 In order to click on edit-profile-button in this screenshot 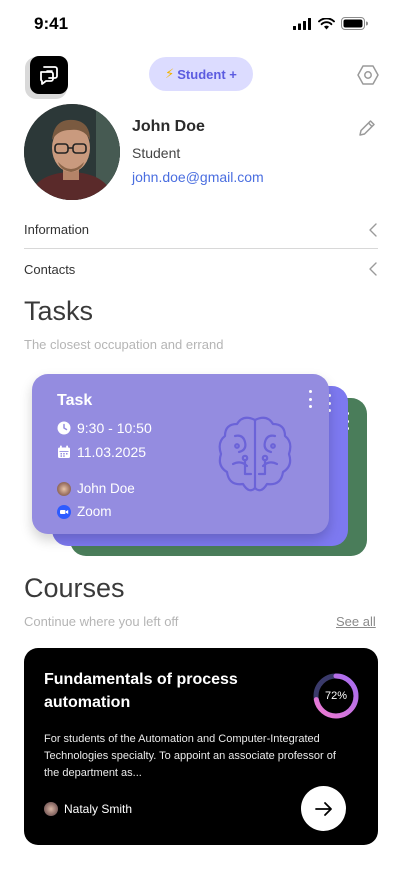, I will do `click(367, 128)`.